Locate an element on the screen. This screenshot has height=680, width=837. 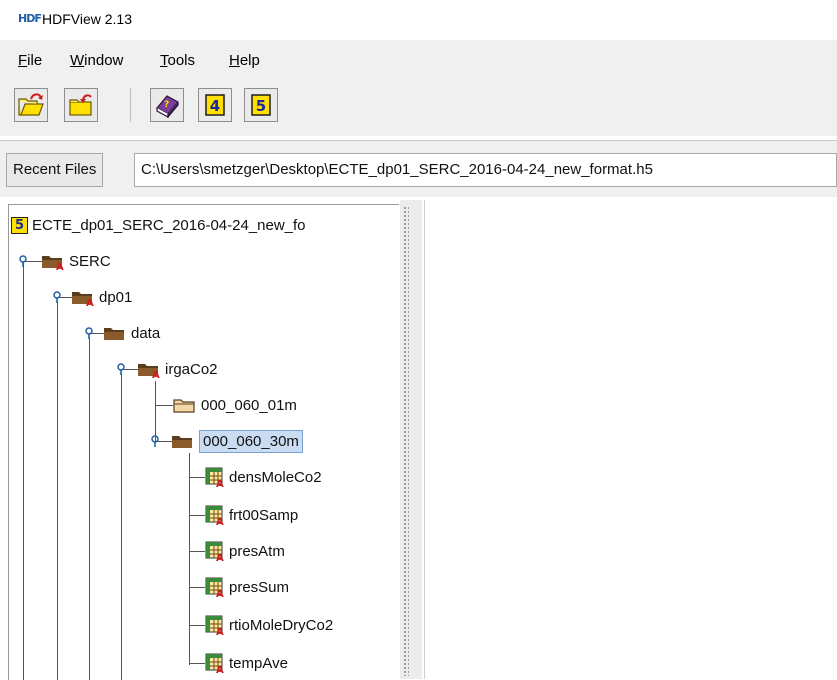
tree-dataset-densmoleco2: A densMoleCo2 is located at coordinates (263, 477).